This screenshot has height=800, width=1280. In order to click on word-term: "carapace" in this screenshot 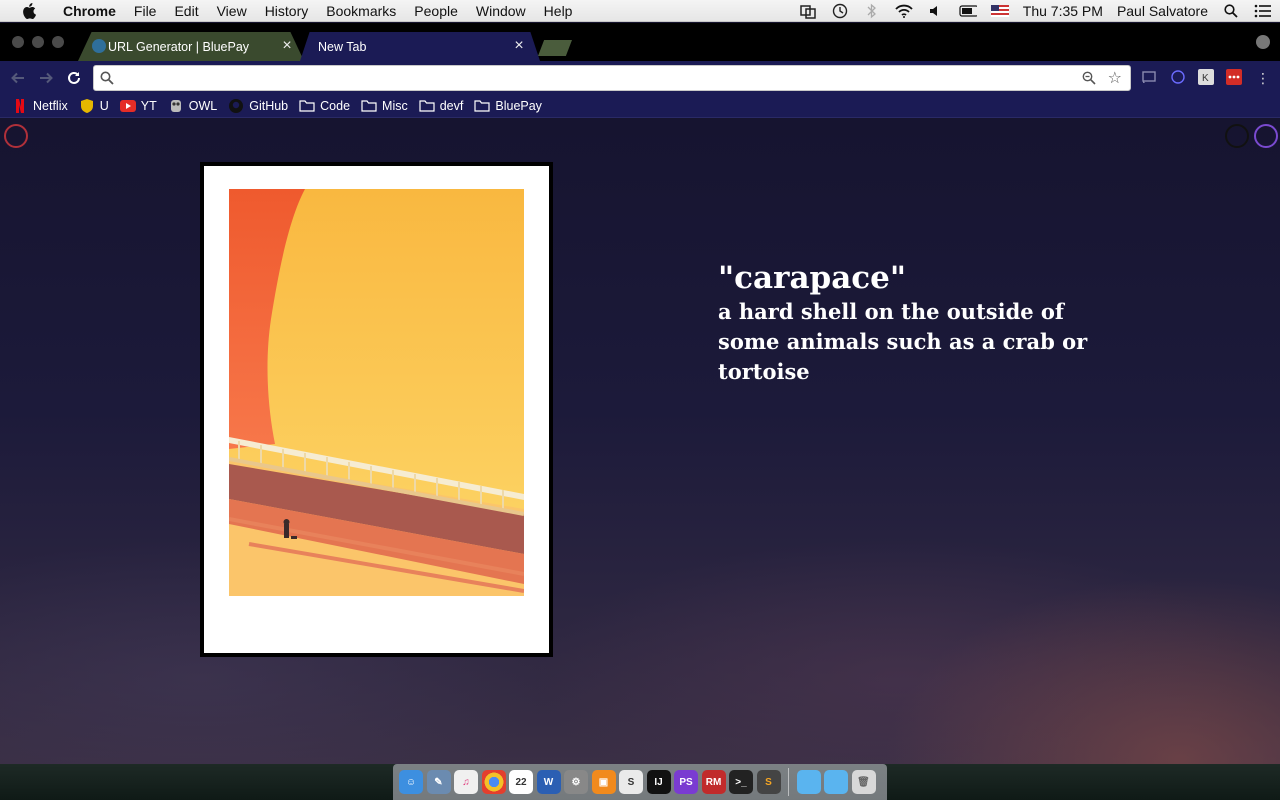, I will do `click(812, 278)`.